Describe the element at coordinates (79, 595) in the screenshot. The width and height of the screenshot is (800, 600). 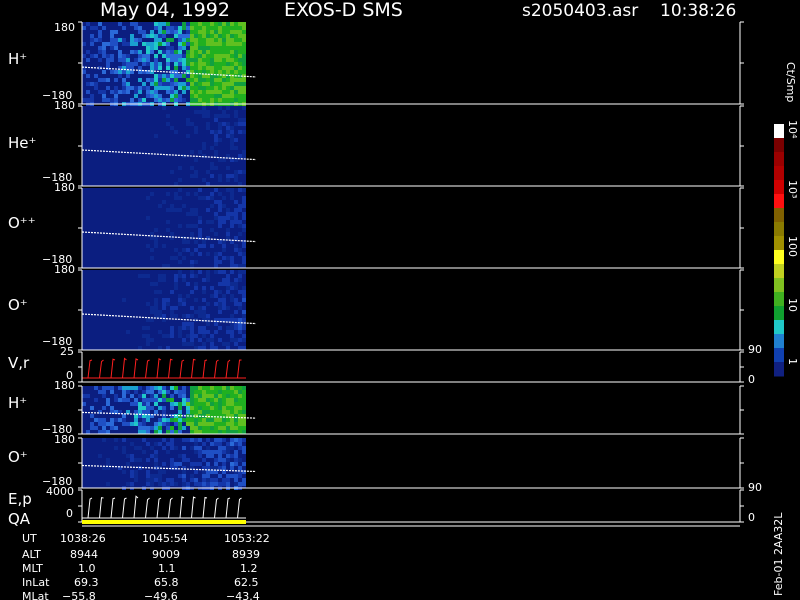
I see `orbit-cell-mlat-1: −55.8` at that location.